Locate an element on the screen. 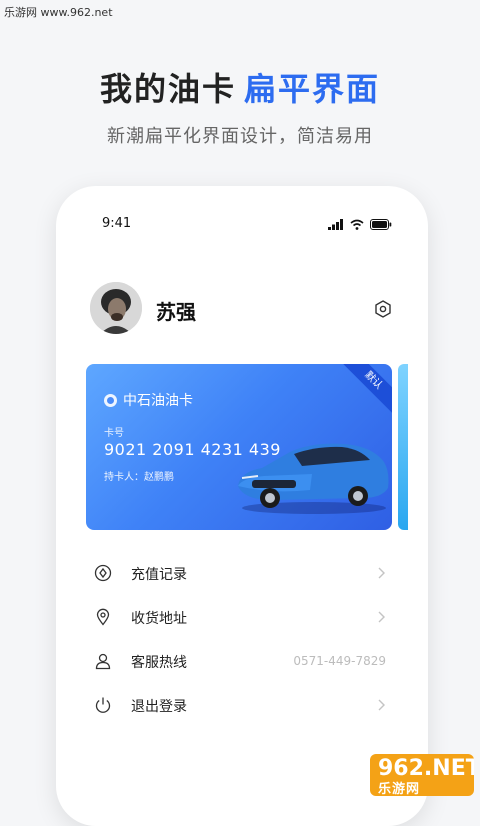 This screenshot has height=826, width=480. battery-icon is located at coordinates (381, 224).